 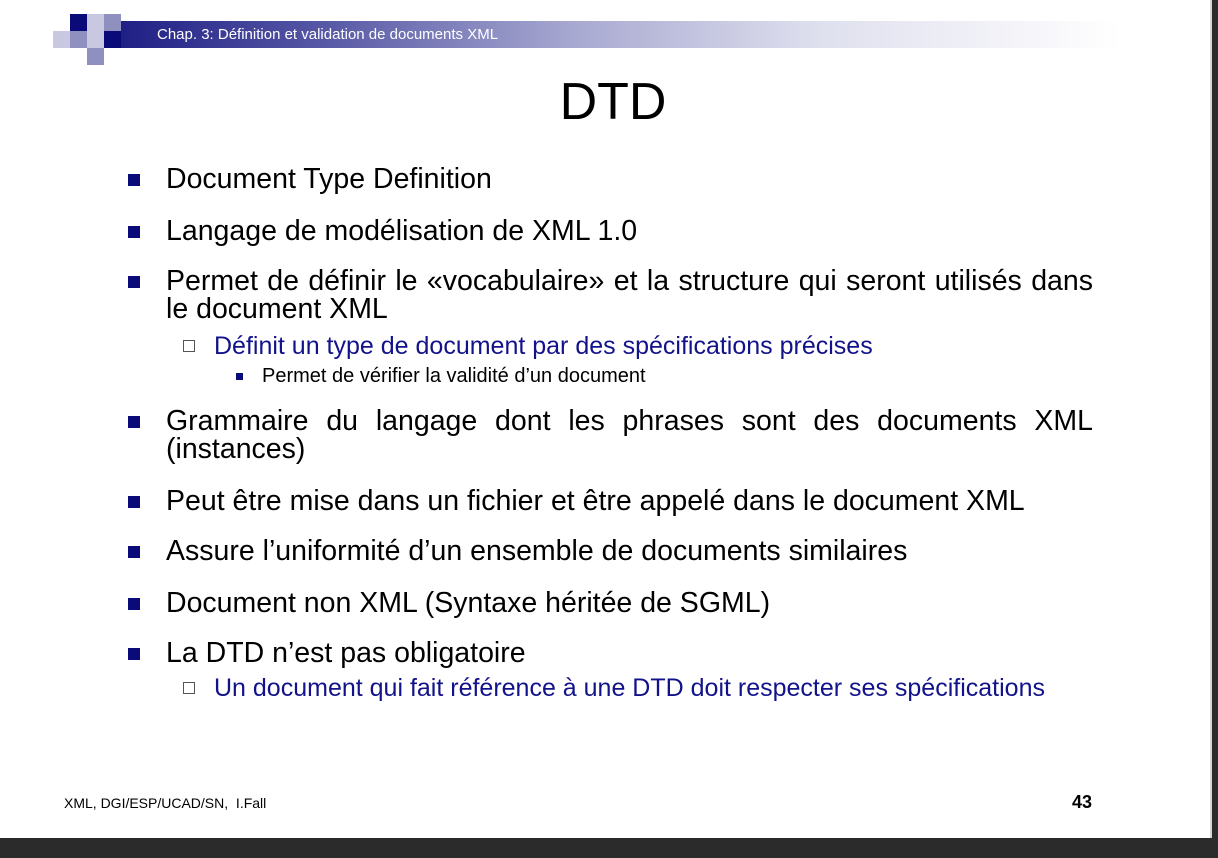 I want to click on bullet-text: Langage de modélisation de XML 1.0, so click(x=402, y=231).